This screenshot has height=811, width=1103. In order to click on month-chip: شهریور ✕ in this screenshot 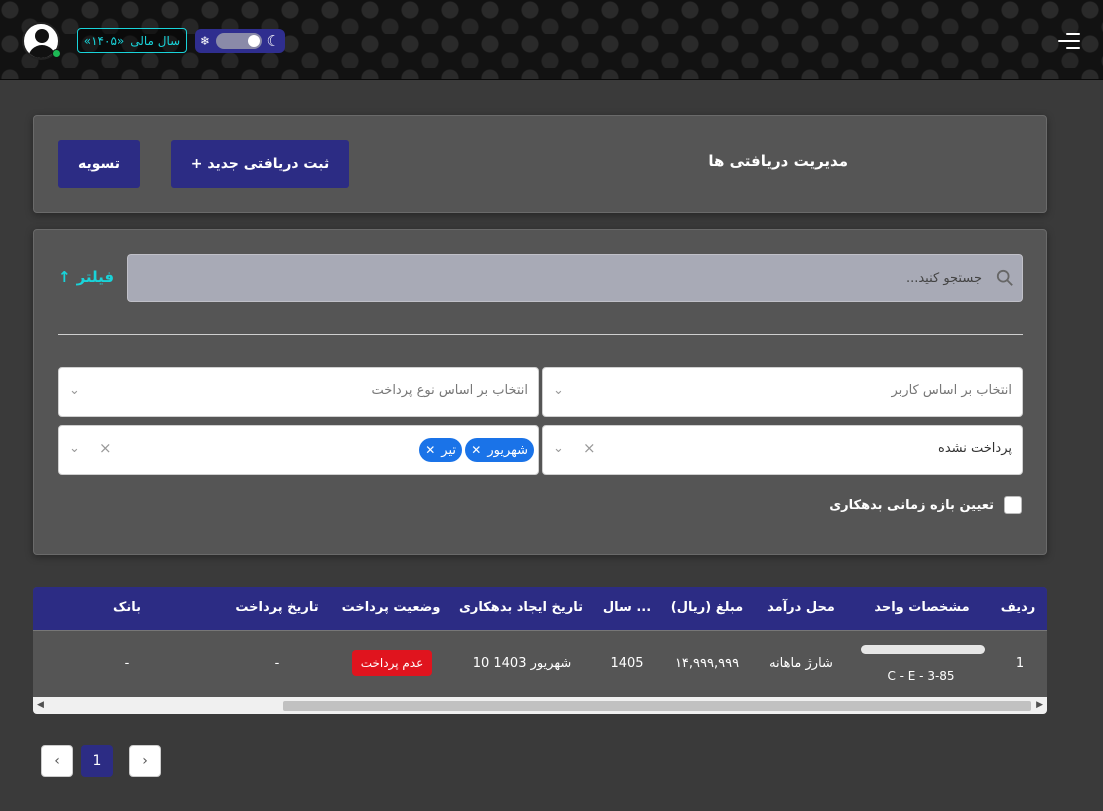, I will do `click(499, 450)`.